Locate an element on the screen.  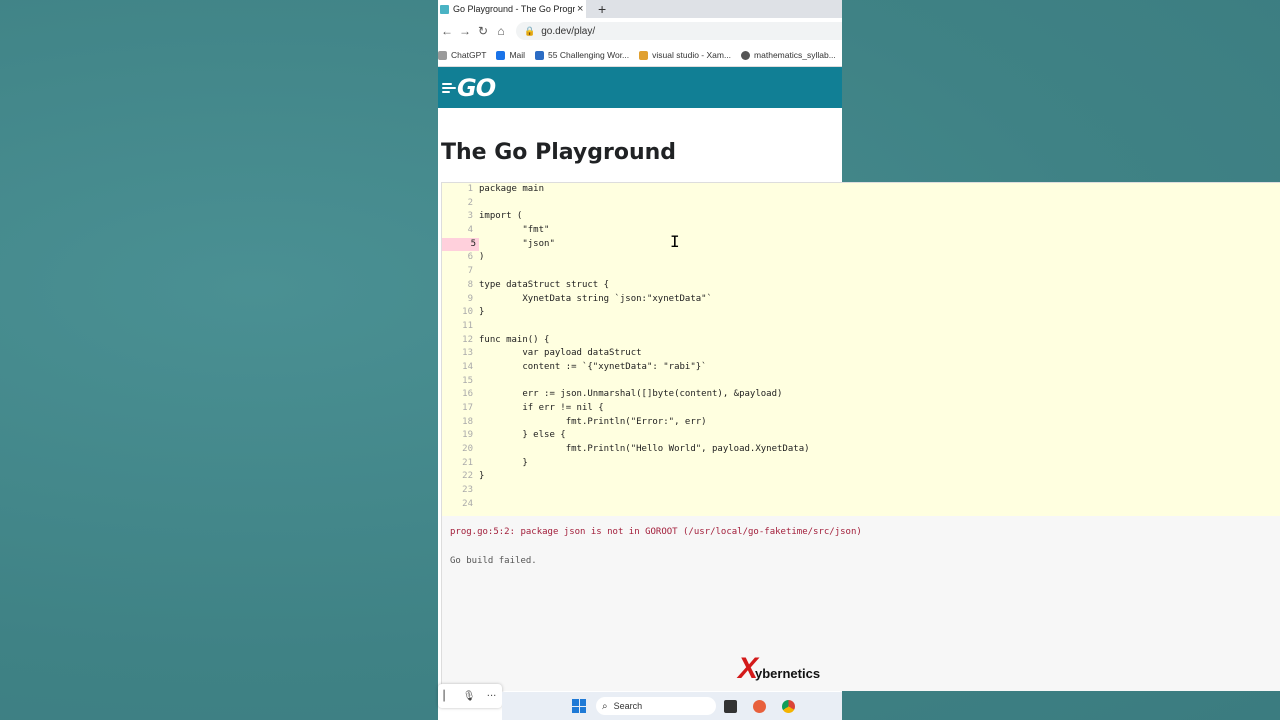
chrome-icon is located at coordinates (788, 706).